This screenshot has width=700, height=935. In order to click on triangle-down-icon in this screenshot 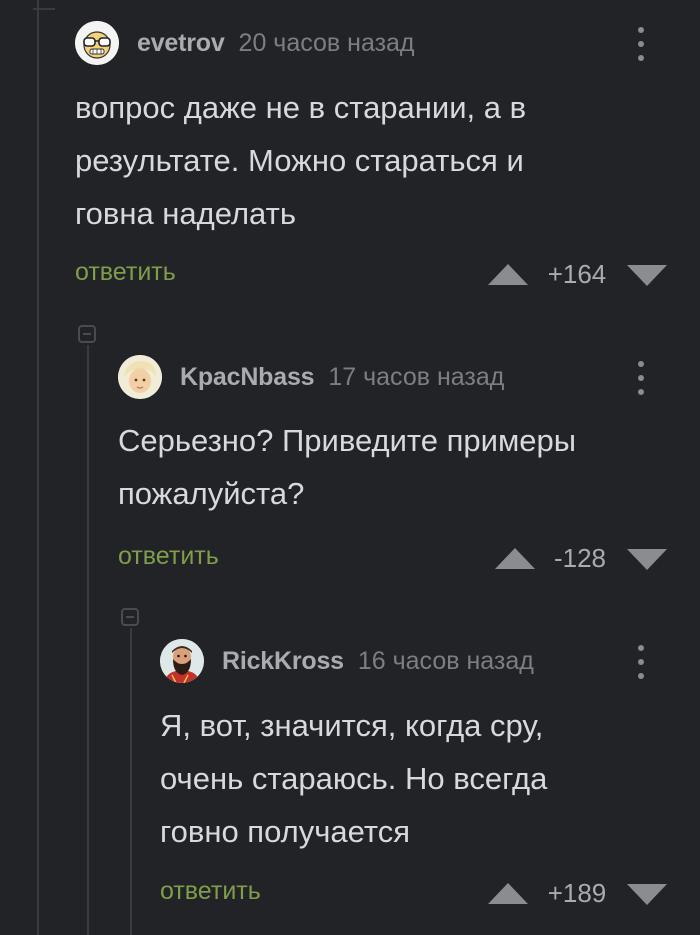, I will do `click(647, 894)`.